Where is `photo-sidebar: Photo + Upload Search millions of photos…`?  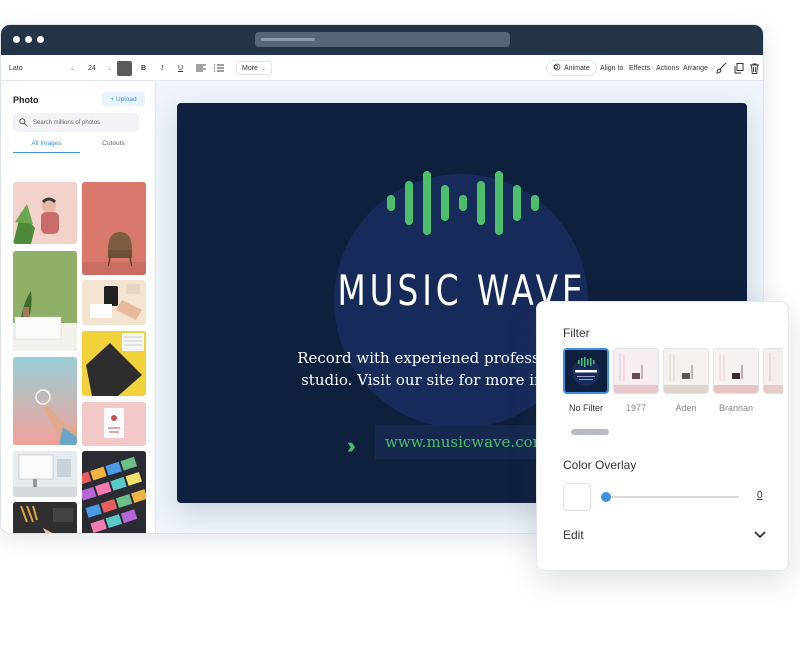
photo-sidebar: Photo + Upload Search millions of photos… is located at coordinates (78, 307).